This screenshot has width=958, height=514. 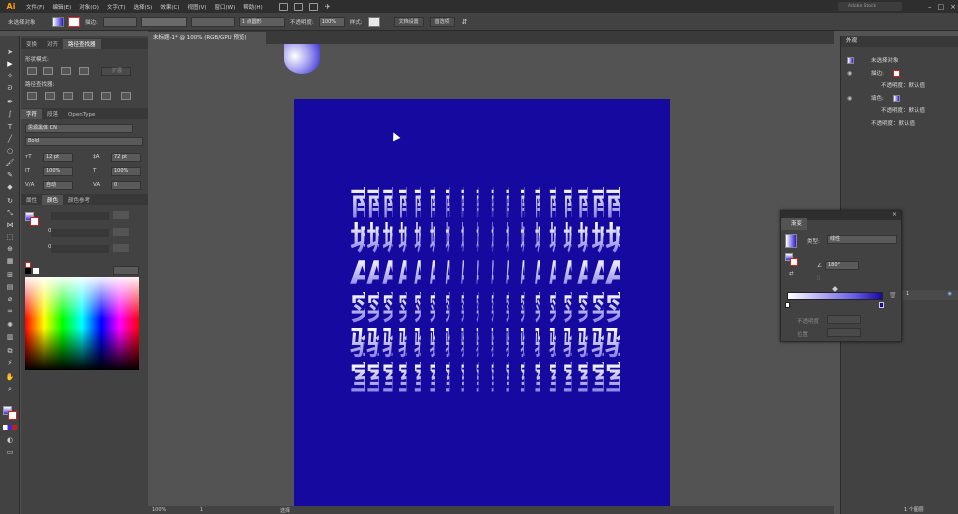 What do you see at coordinates (331, 21) in the screenshot?
I see `opacity-field: 100%` at bounding box center [331, 21].